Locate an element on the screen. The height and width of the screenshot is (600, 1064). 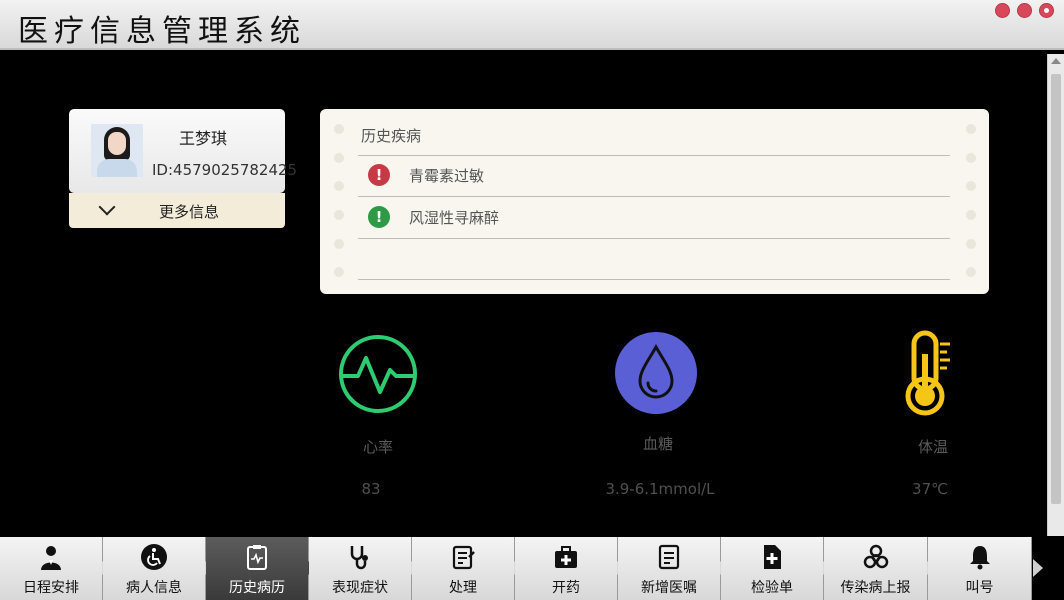
patient-name: 王梦琪 is located at coordinates (203, 138).